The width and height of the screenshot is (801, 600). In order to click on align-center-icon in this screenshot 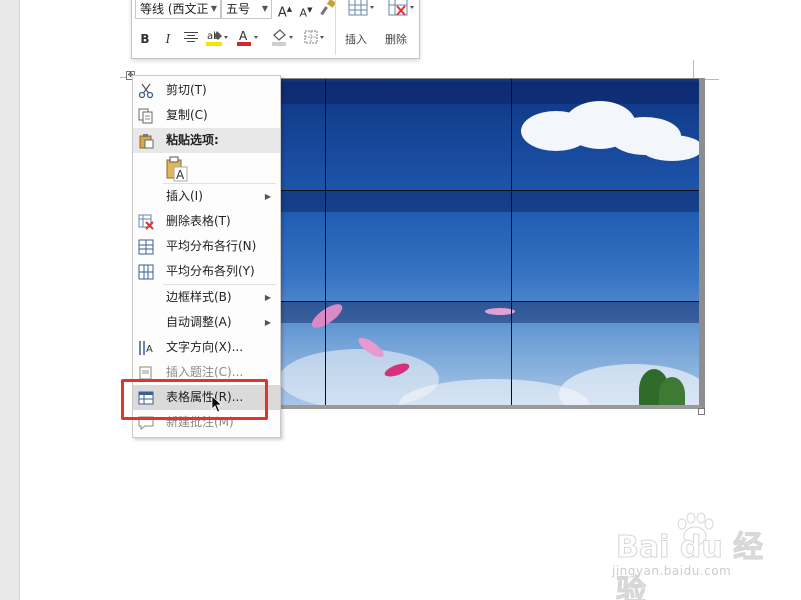, I will do `click(191, 37)`.